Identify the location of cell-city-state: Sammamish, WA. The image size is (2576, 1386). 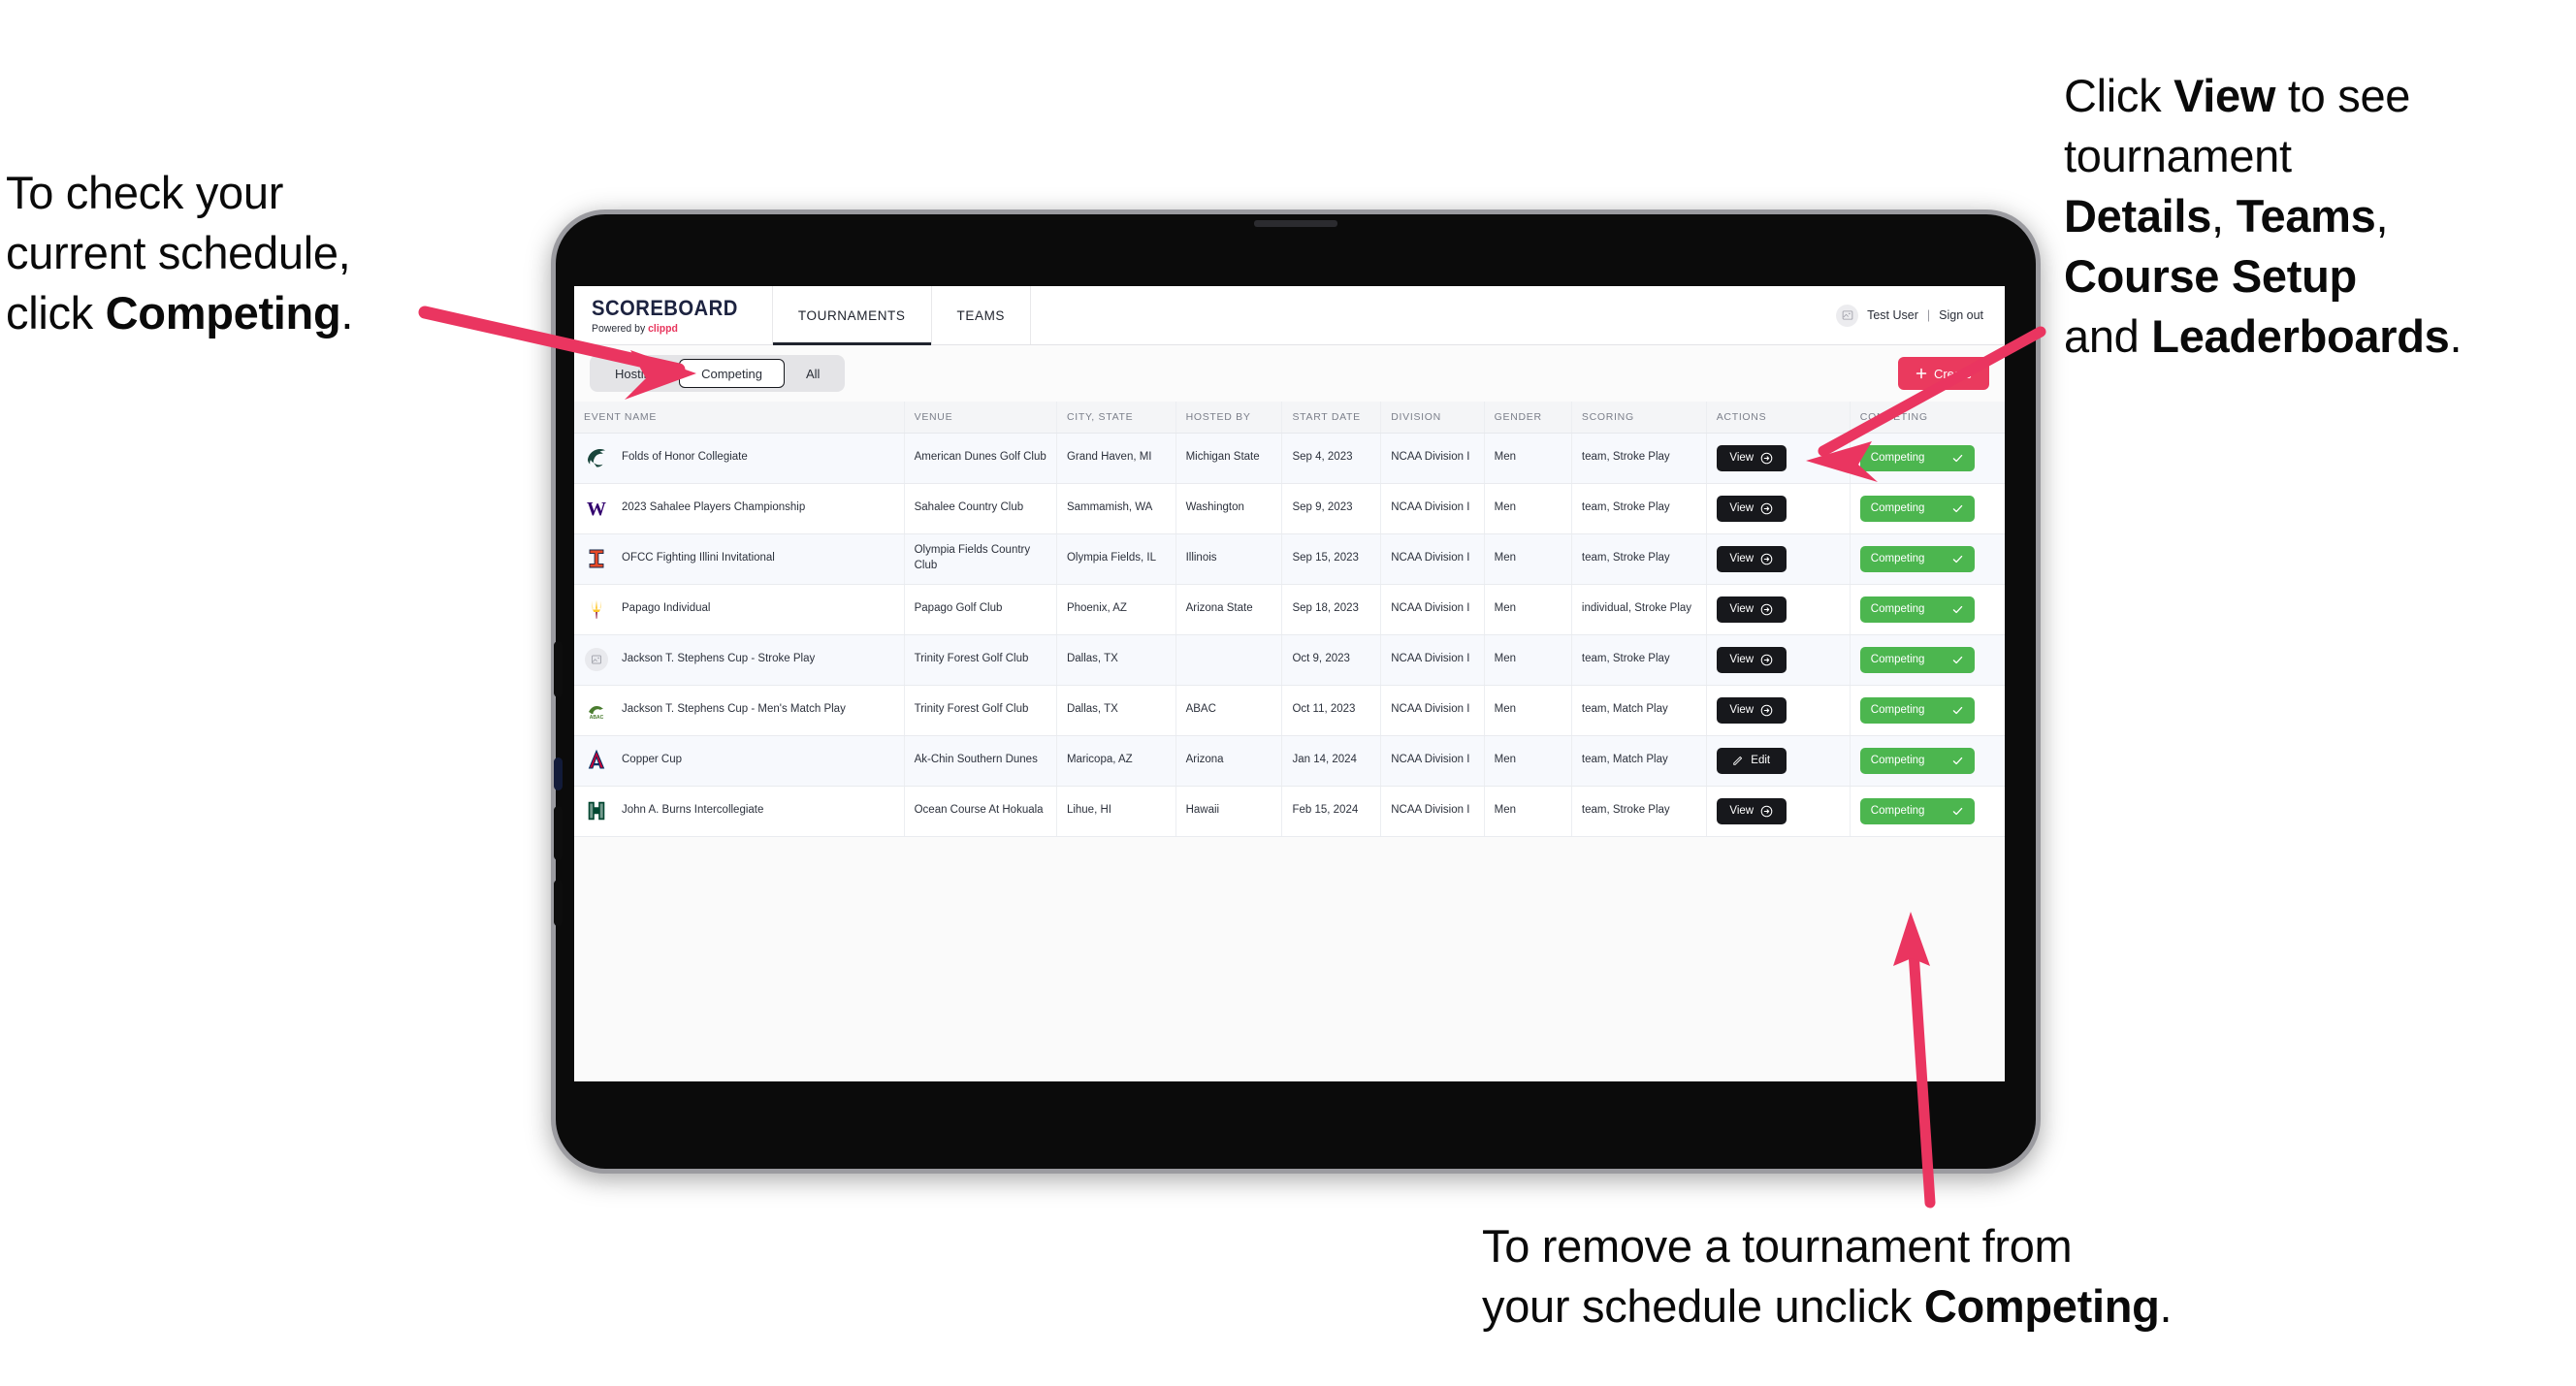
(1116, 508).